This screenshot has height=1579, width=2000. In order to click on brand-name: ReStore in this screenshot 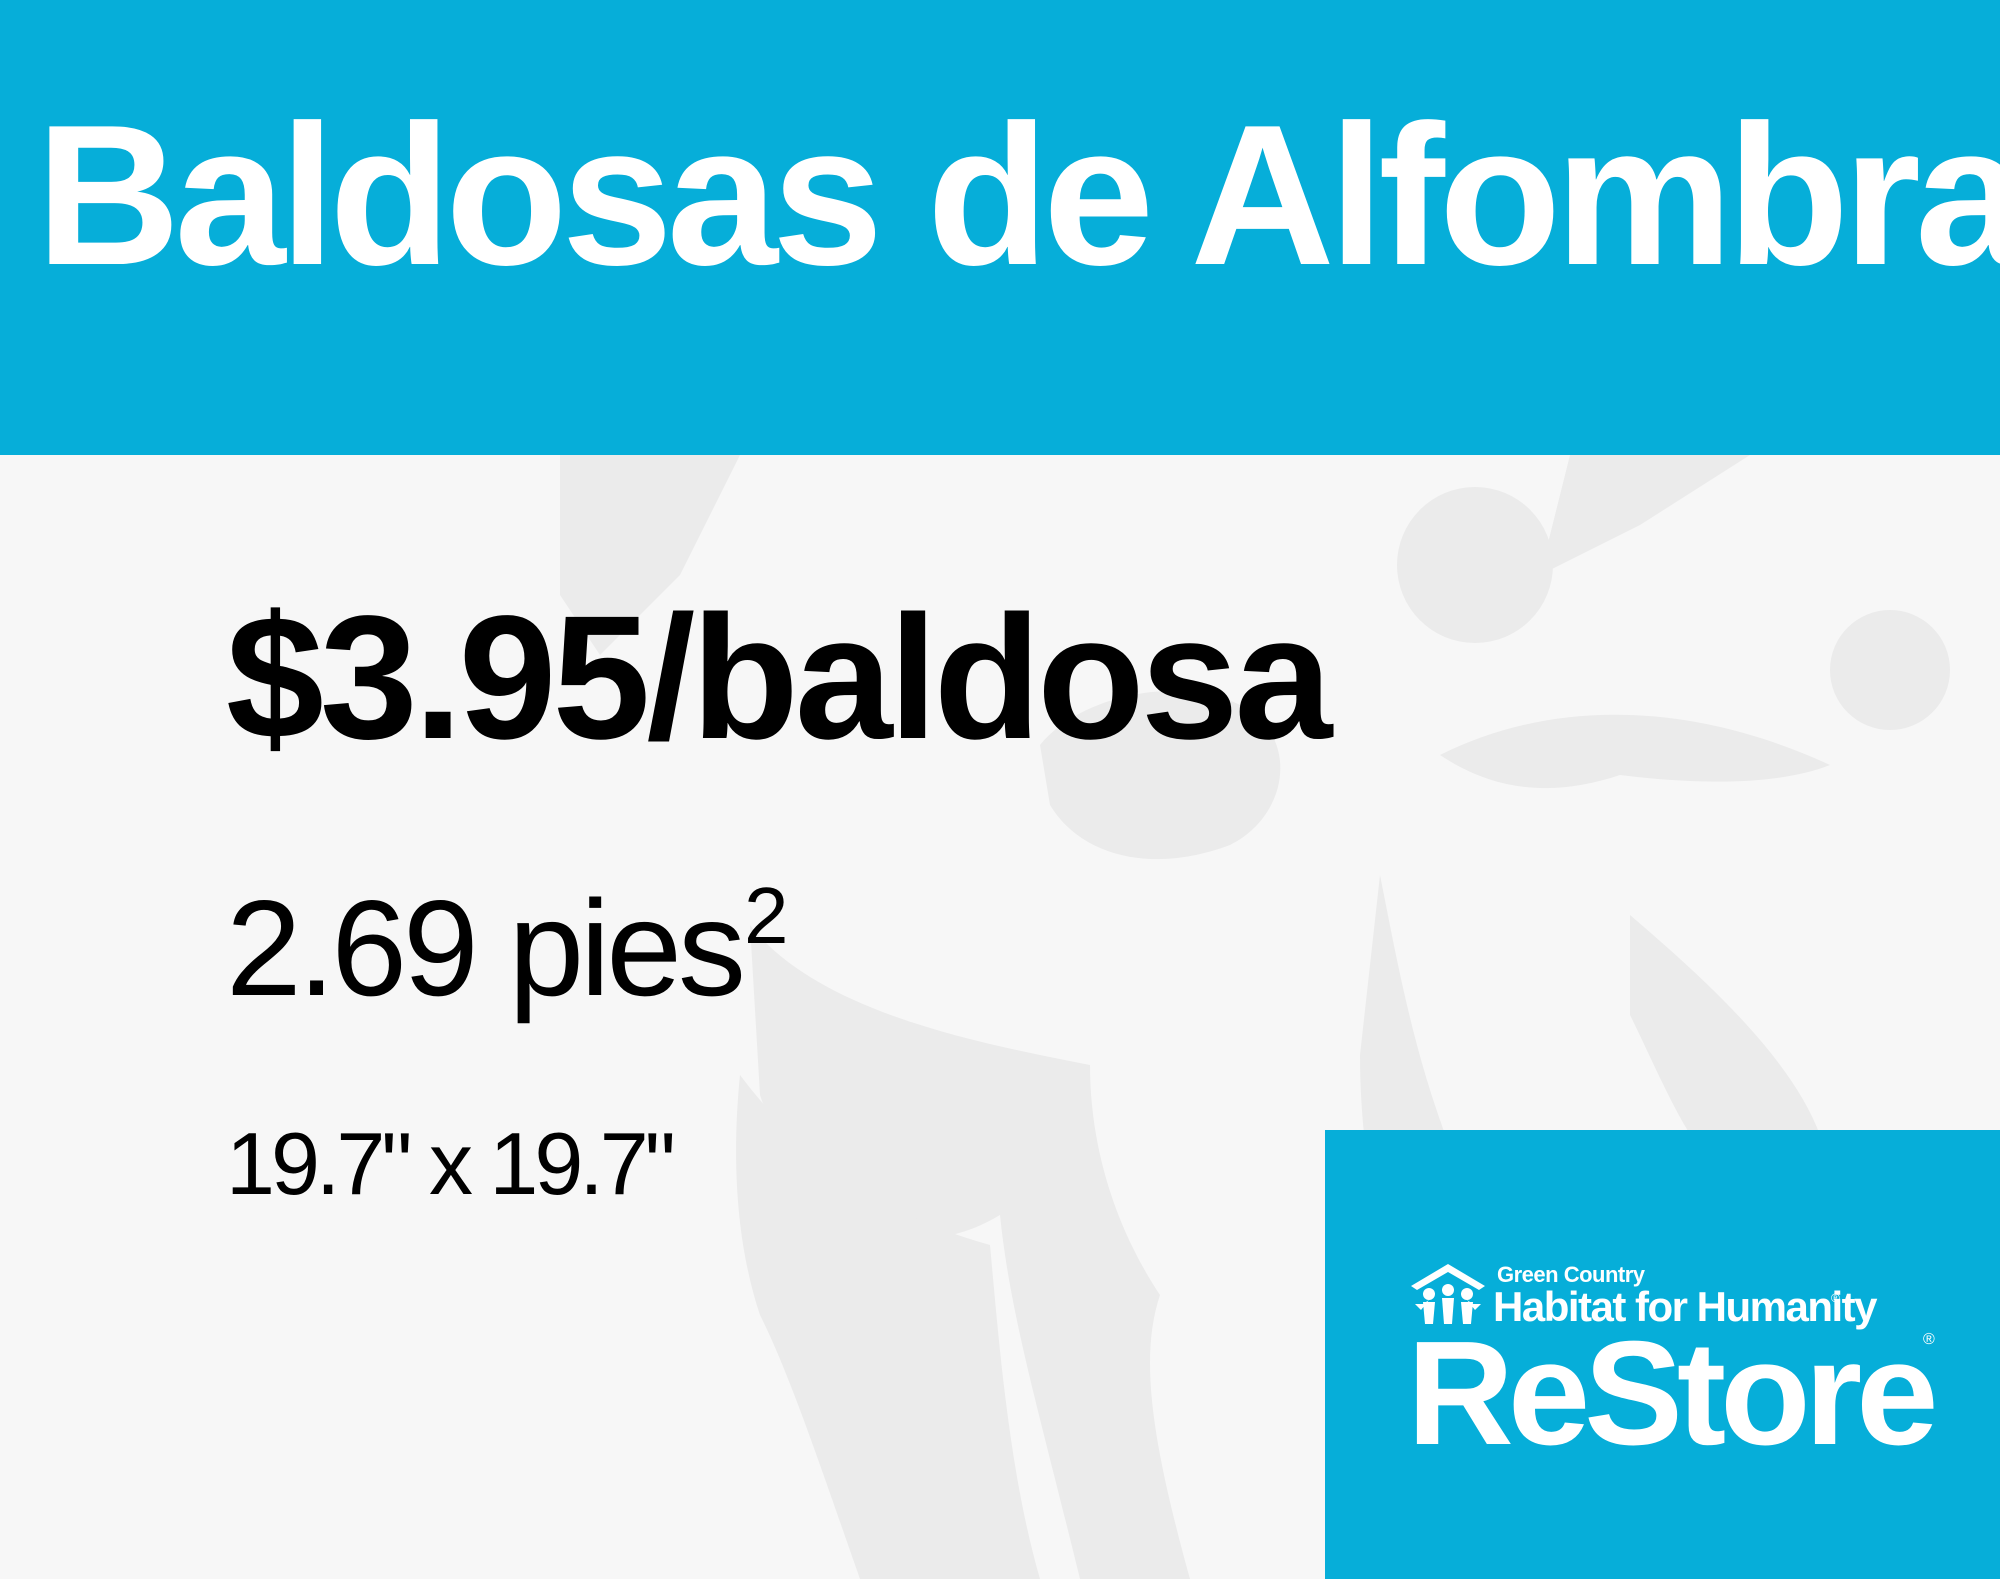, I will do `click(1673, 1393)`.